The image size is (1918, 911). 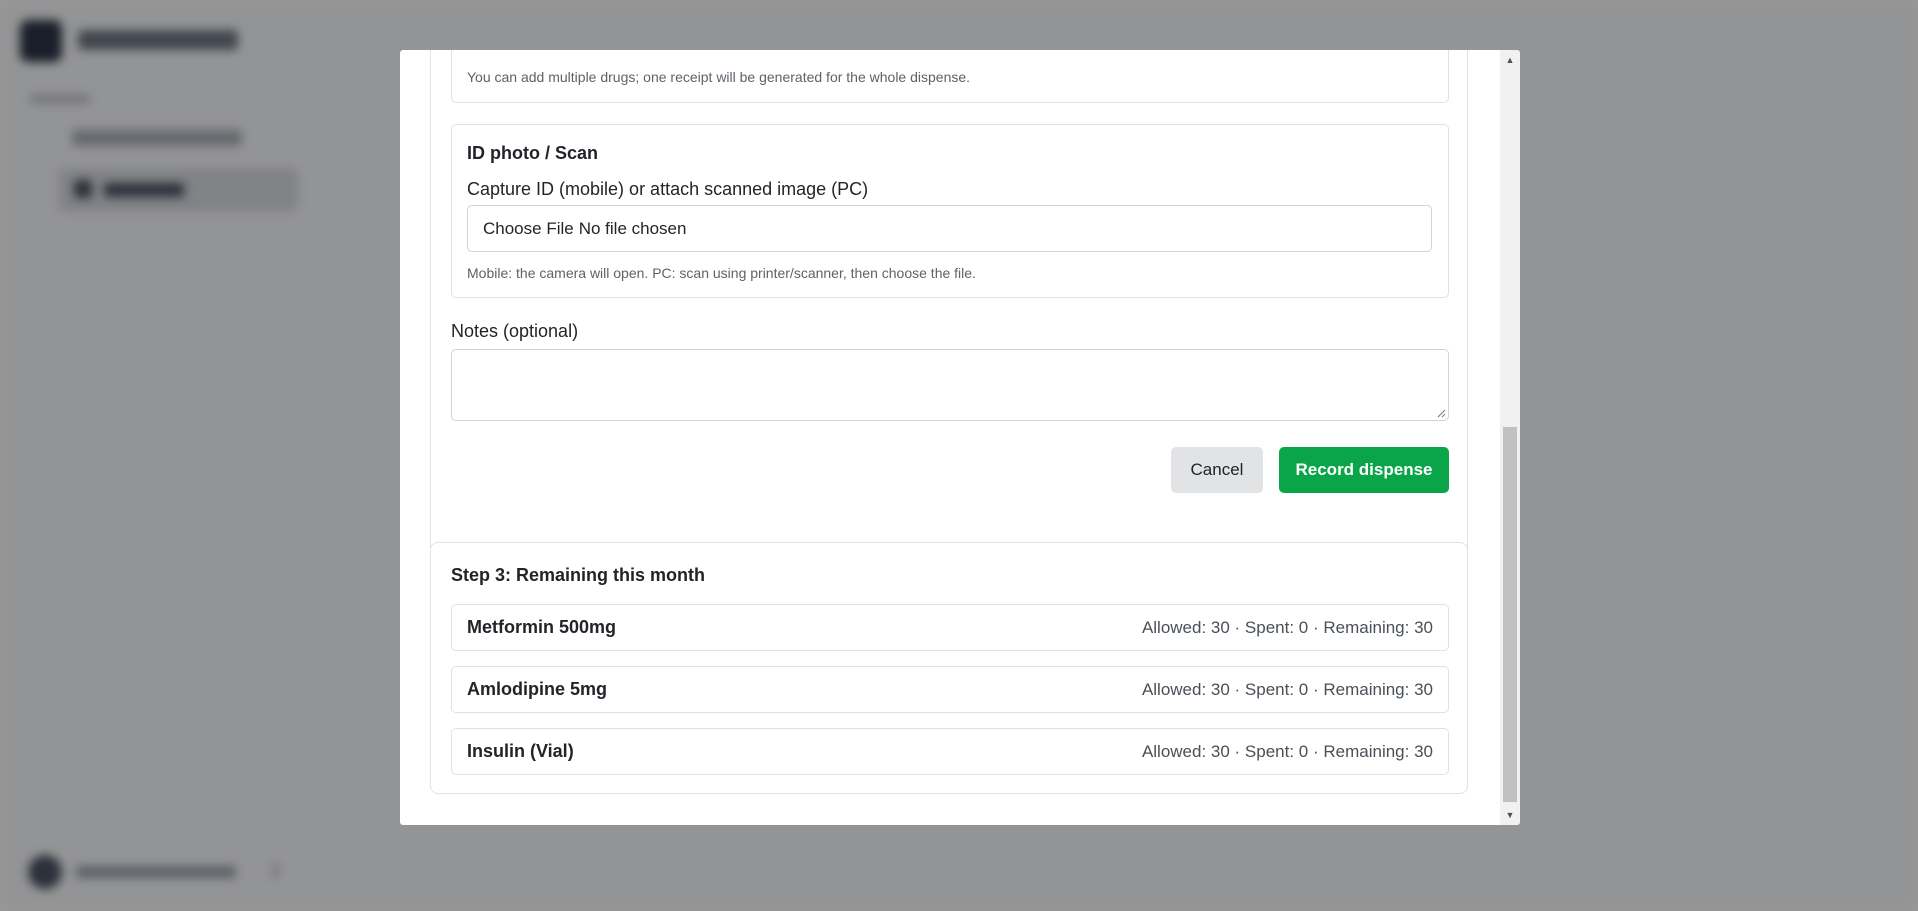 I want to click on id-photo-file-input: Choose File No file chosen, so click(x=949, y=228).